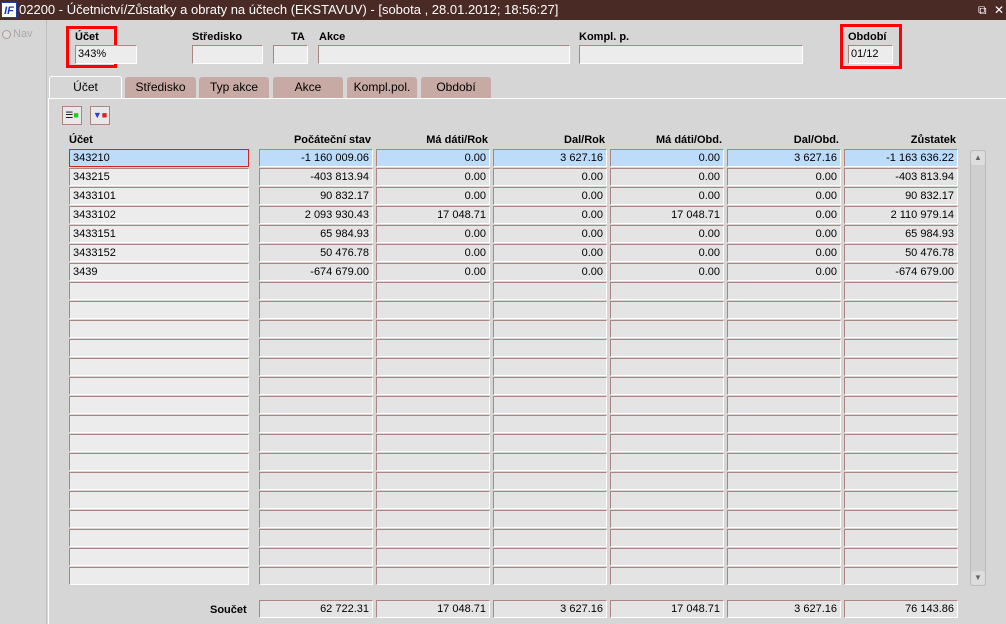 The width and height of the screenshot is (1006, 624). I want to click on cell-zustatek: -1 163 636.22, so click(901, 158).